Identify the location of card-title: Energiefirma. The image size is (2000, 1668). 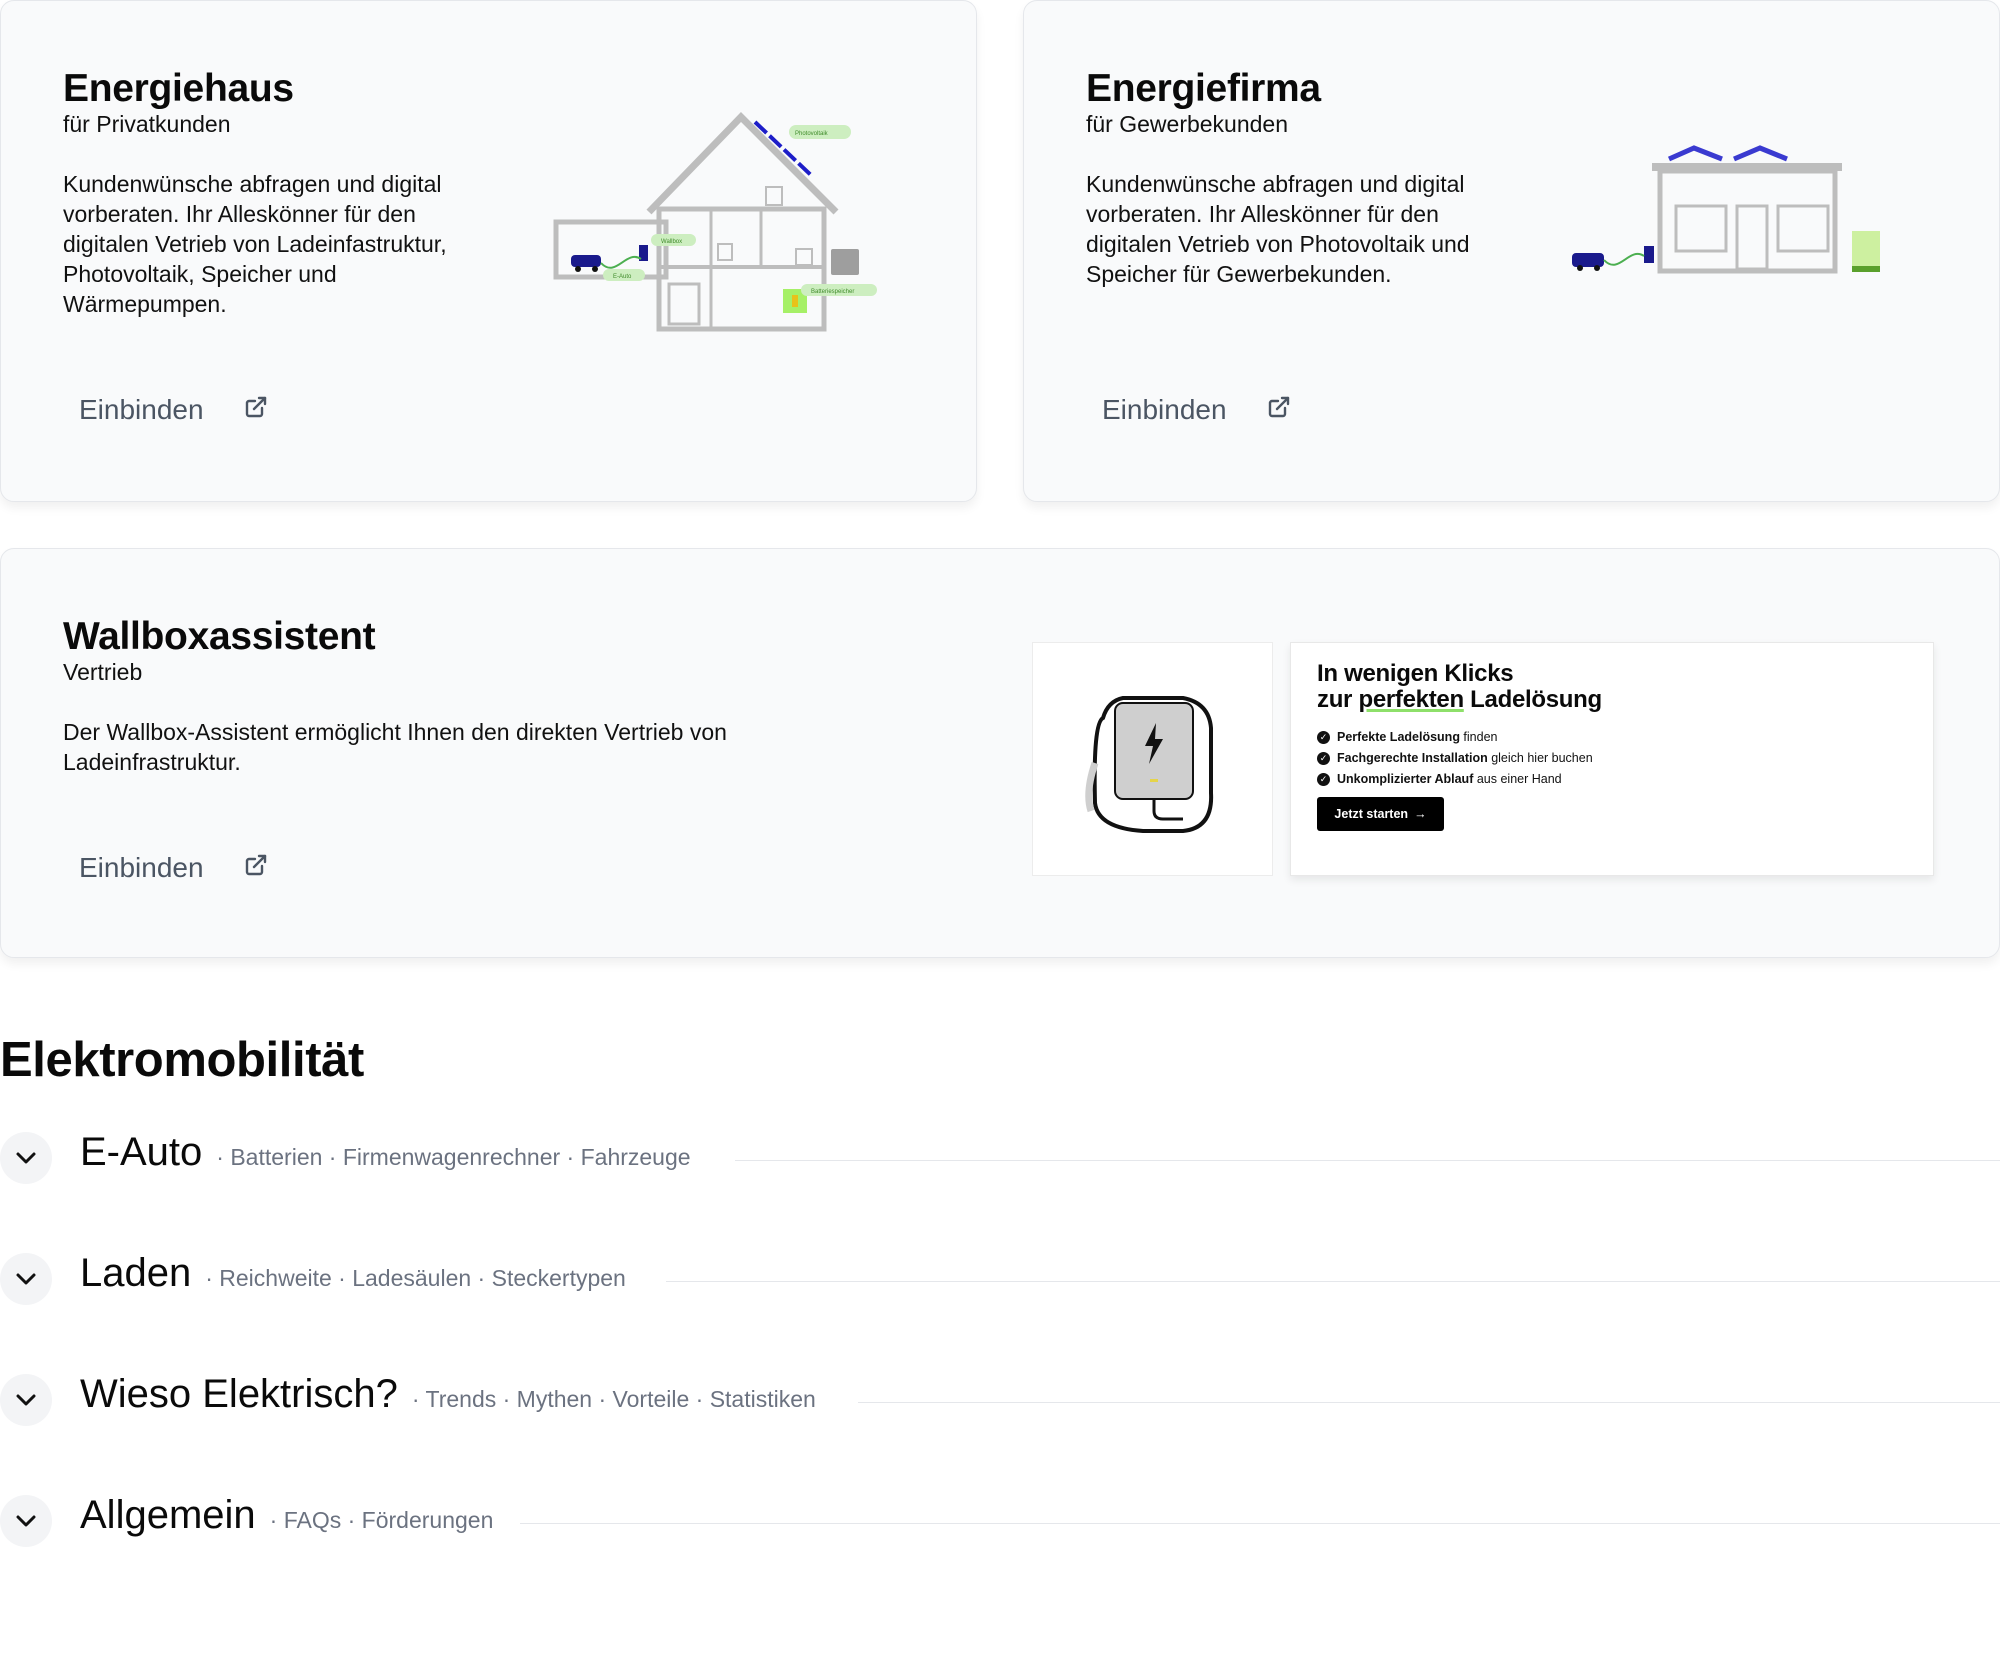
(1203, 88).